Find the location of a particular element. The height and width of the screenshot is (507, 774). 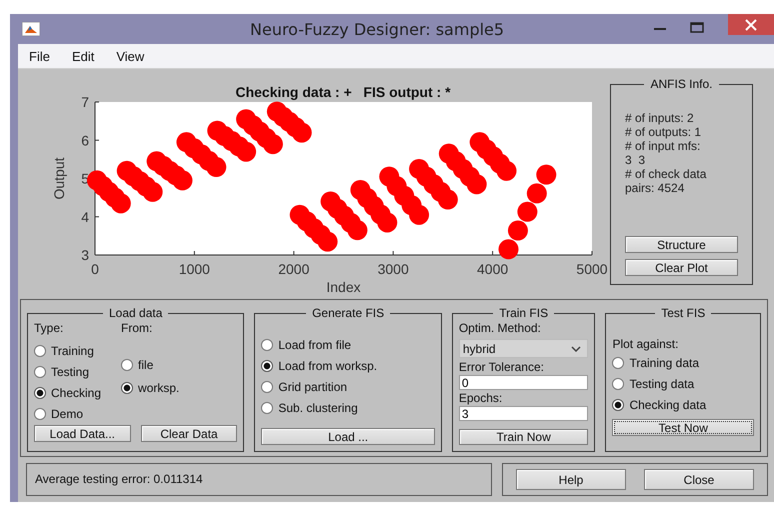

radio-label: Training is located at coordinates (72, 351).